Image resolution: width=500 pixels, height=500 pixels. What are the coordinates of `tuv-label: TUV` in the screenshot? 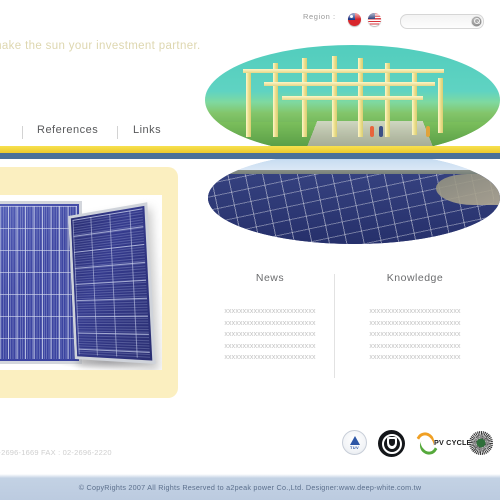 It's located at (354, 447).